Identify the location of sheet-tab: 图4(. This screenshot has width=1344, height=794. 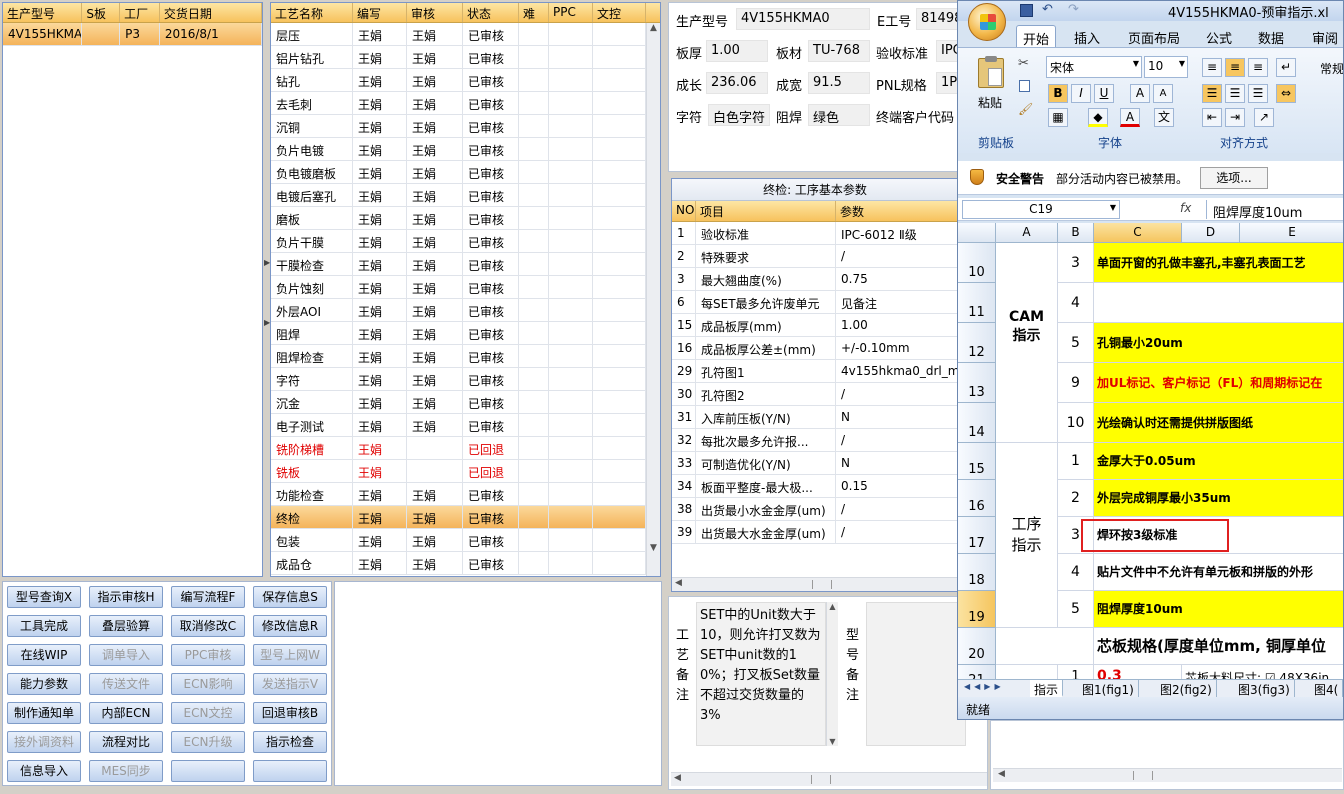
(1326, 688).